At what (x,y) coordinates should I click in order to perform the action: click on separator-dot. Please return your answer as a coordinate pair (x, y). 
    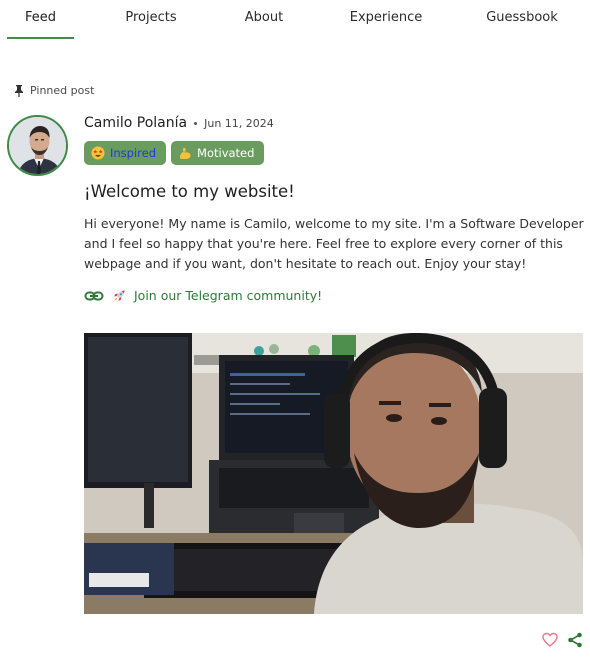
    Looking at the image, I should click on (196, 123).